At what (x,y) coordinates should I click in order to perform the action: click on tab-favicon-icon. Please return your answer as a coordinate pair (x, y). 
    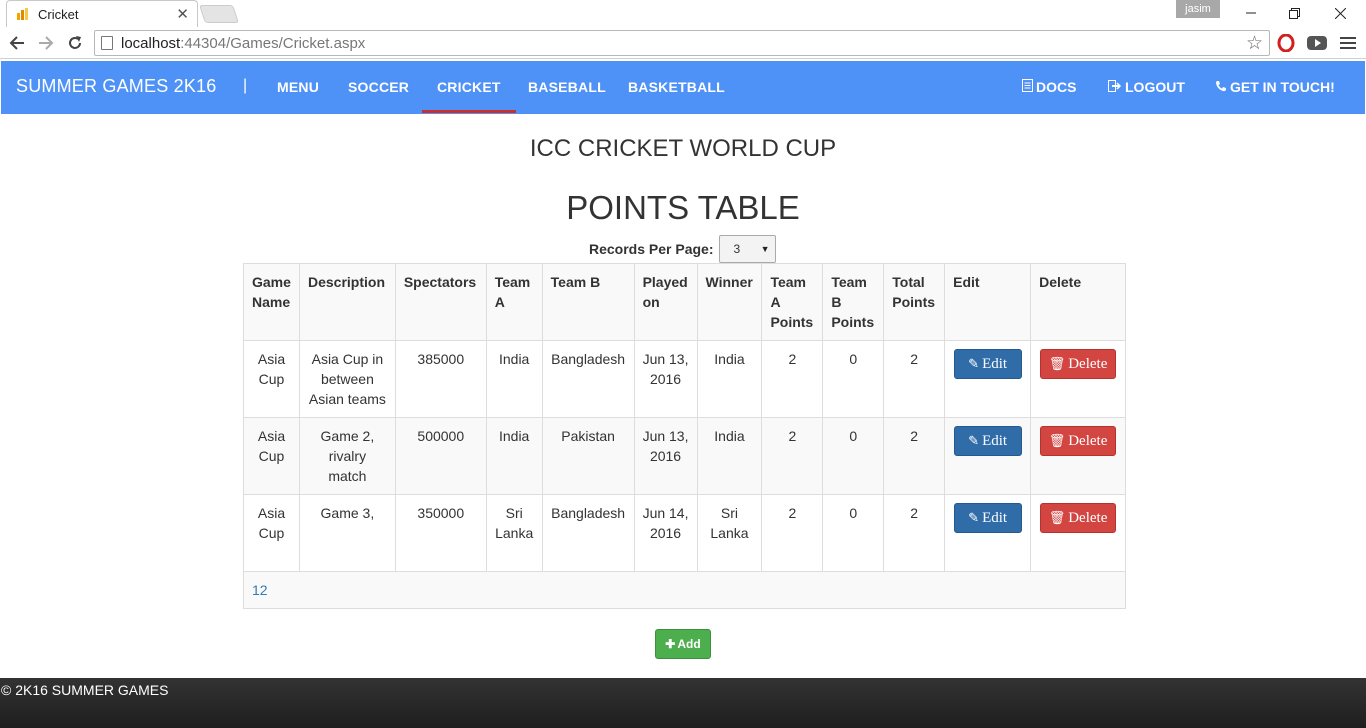
    Looking at the image, I should click on (23, 14).